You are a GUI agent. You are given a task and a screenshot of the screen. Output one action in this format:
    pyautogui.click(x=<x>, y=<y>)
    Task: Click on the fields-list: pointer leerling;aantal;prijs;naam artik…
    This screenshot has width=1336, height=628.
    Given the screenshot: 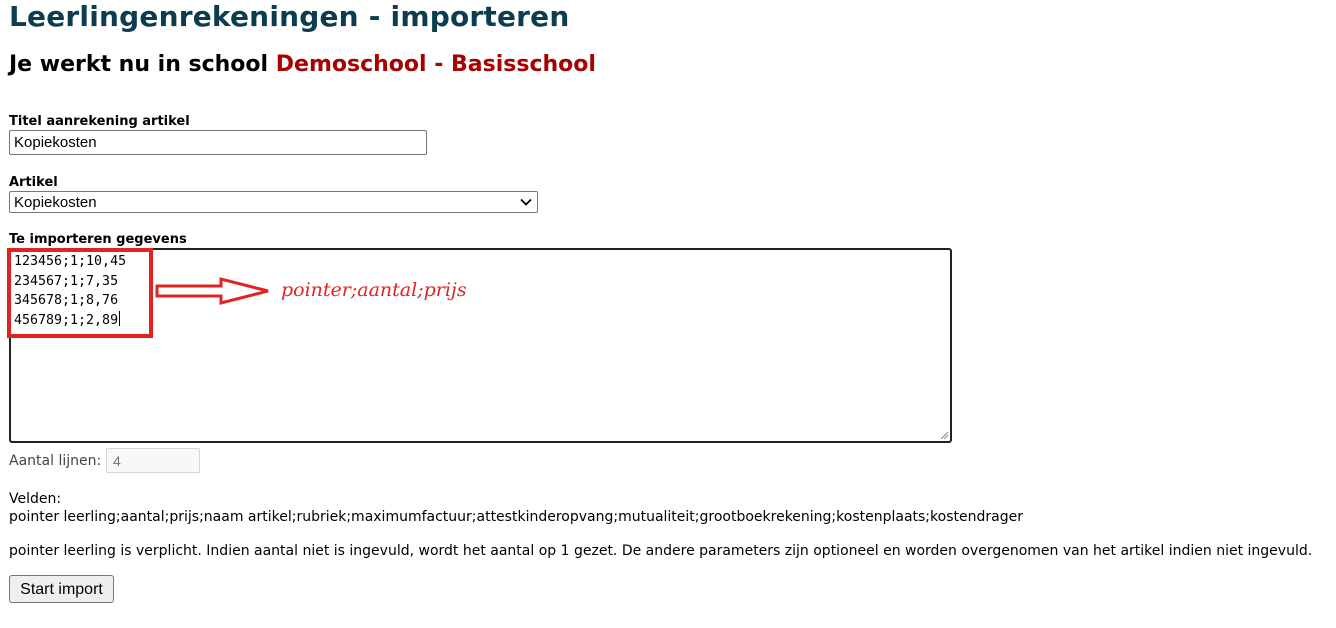 What is the action you would take?
    pyautogui.click(x=516, y=517)
    